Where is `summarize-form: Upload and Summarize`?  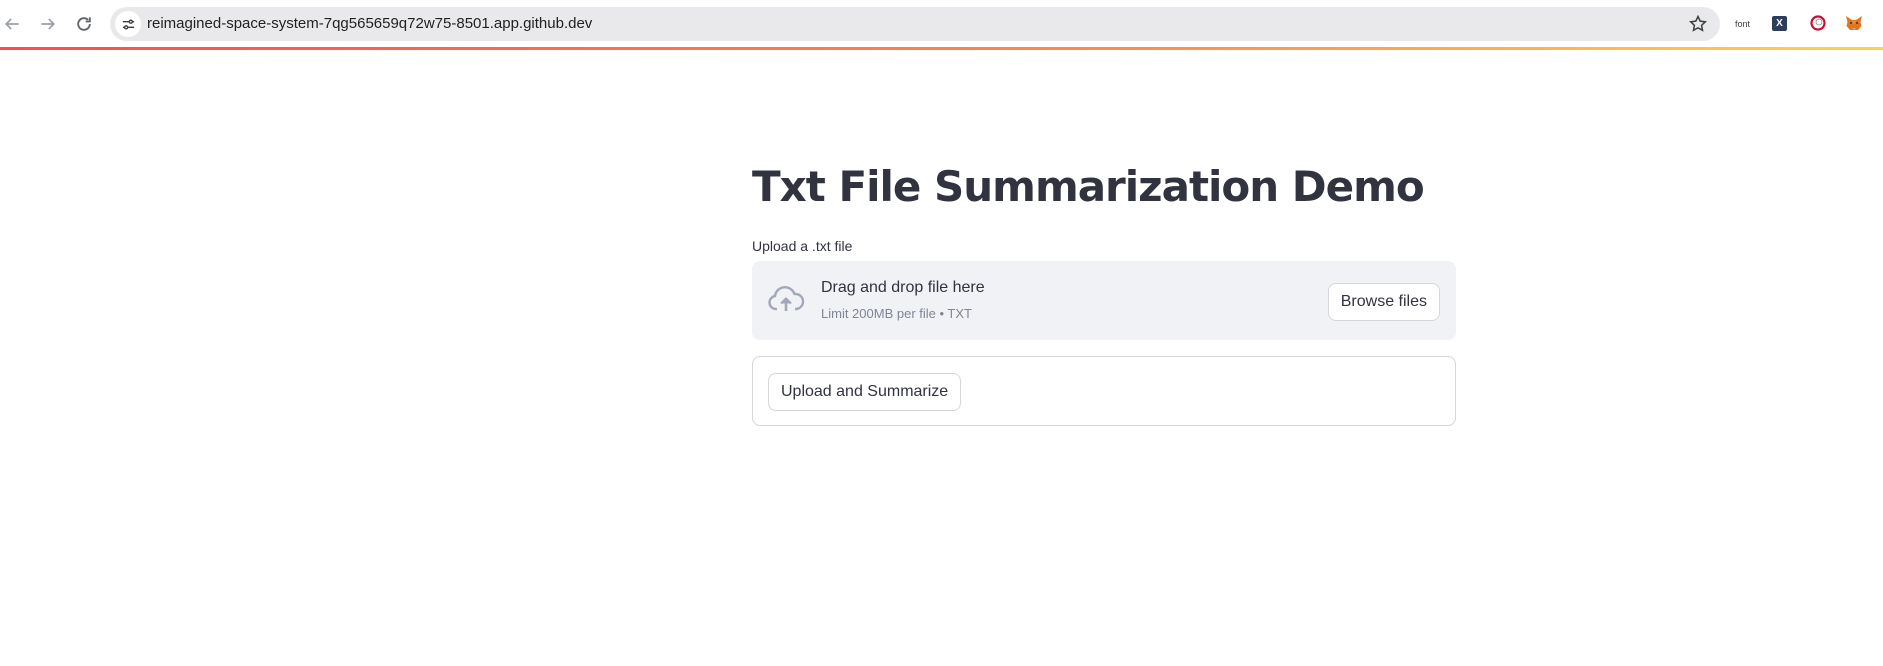 summarize-form: Upload and Summarize is located at coordinates (1104, 391).